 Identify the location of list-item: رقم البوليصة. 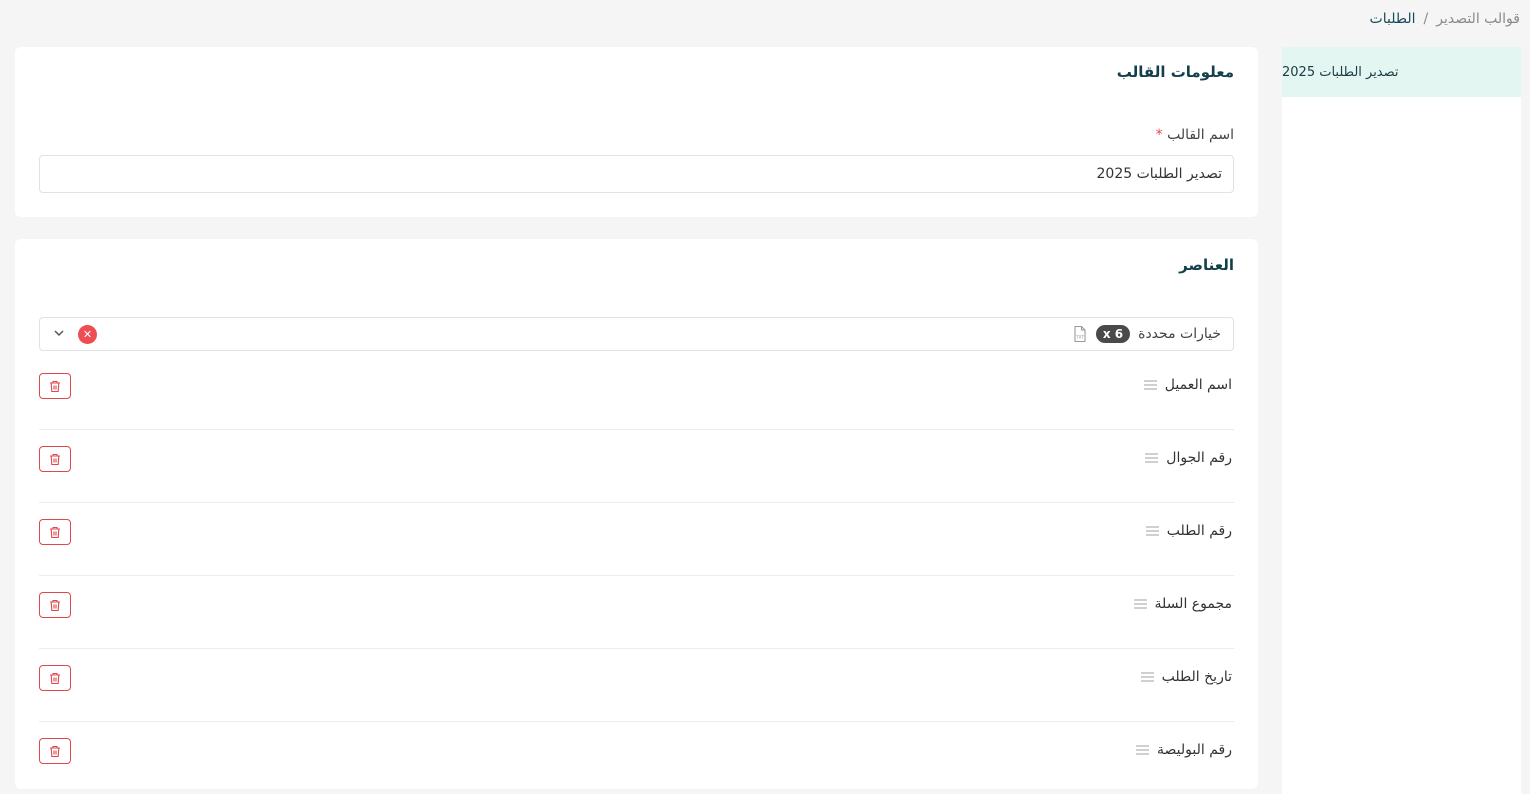
(636, 758).